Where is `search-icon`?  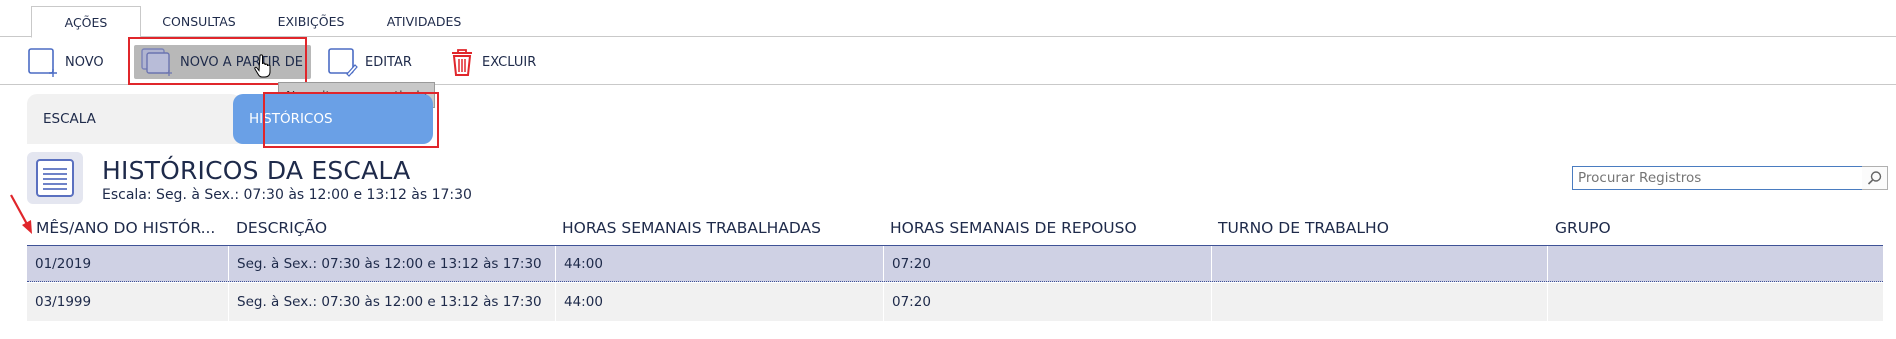
search-icon is located at coordinates (1874, 178).